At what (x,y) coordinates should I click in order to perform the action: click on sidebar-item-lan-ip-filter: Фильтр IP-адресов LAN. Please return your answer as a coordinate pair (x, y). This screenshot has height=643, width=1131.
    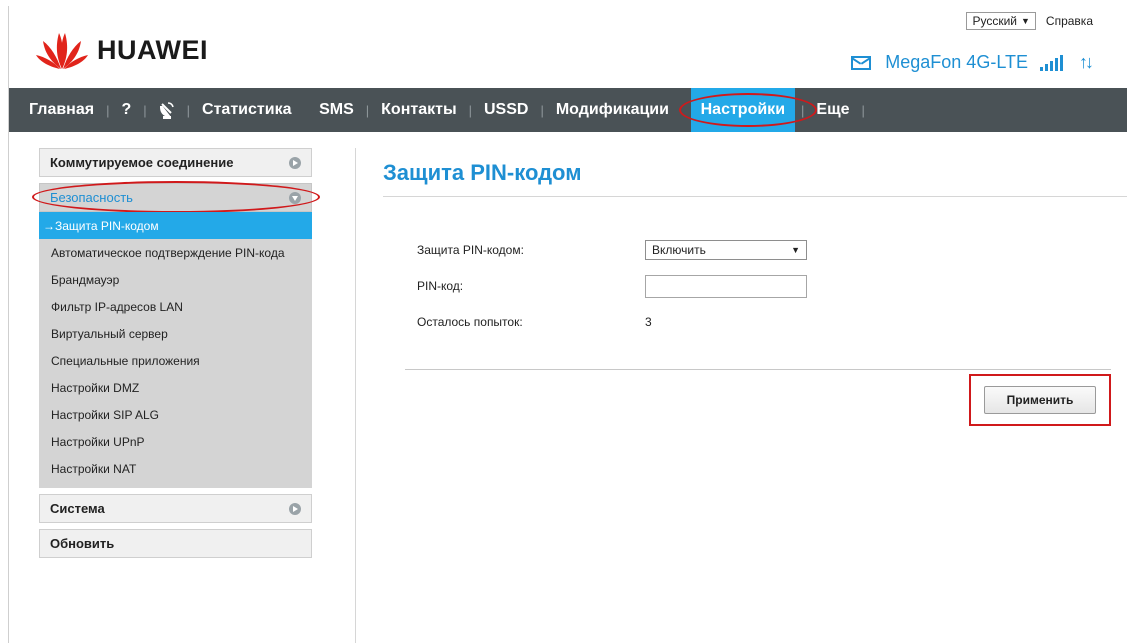
    Looking at the image, I should click on (175, 306).